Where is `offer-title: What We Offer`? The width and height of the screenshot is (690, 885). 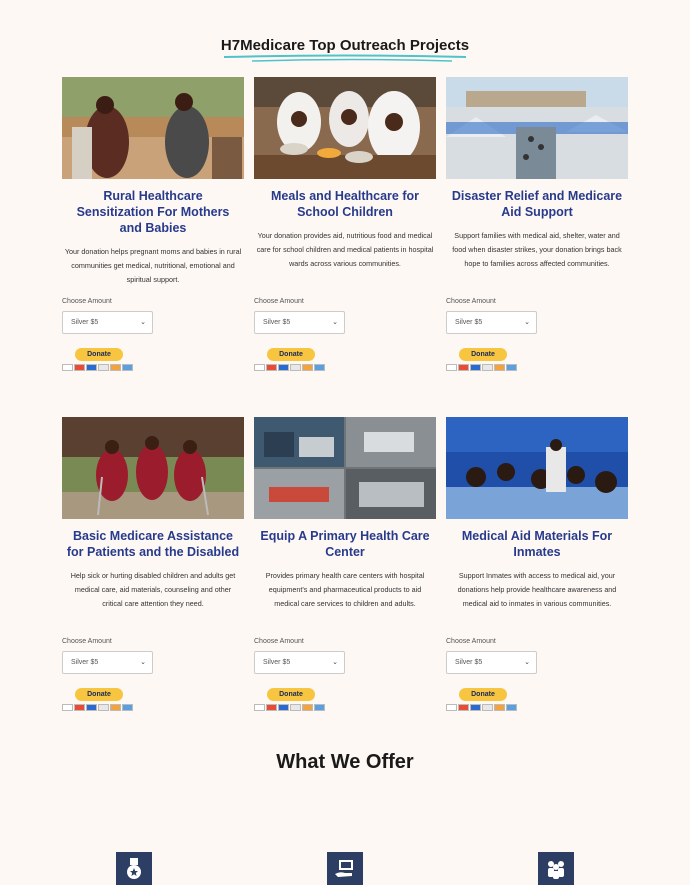
offer-title: What We Offer is located at coordinates (345, 762).